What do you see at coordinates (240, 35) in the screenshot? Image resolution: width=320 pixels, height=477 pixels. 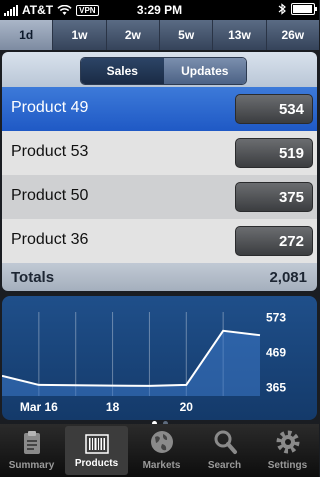 I see `range-13w: 13w` at bounding box center [240, 35].